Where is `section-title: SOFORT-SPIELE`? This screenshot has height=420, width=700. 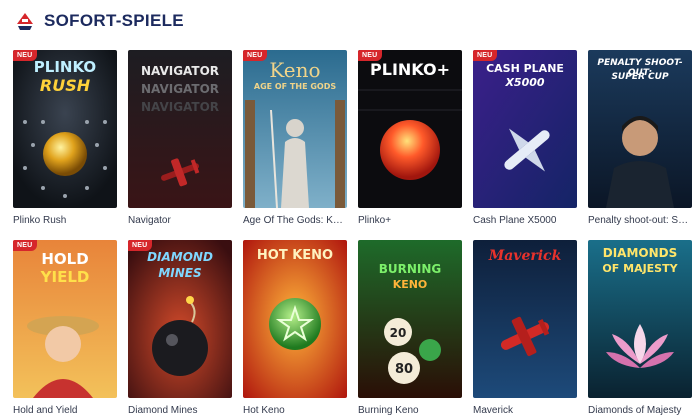
section-title: SOFORT-SPIELE is located at coordinates (114, 20).